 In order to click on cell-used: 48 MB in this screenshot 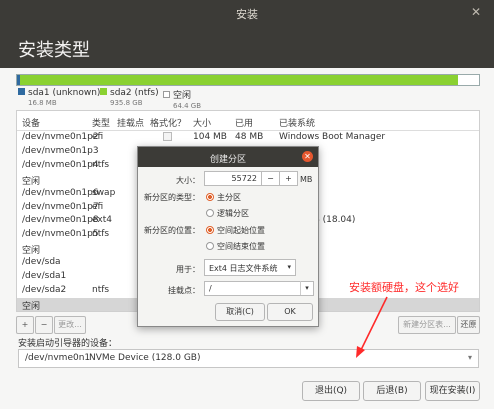, I will do `click(249, 137)`.